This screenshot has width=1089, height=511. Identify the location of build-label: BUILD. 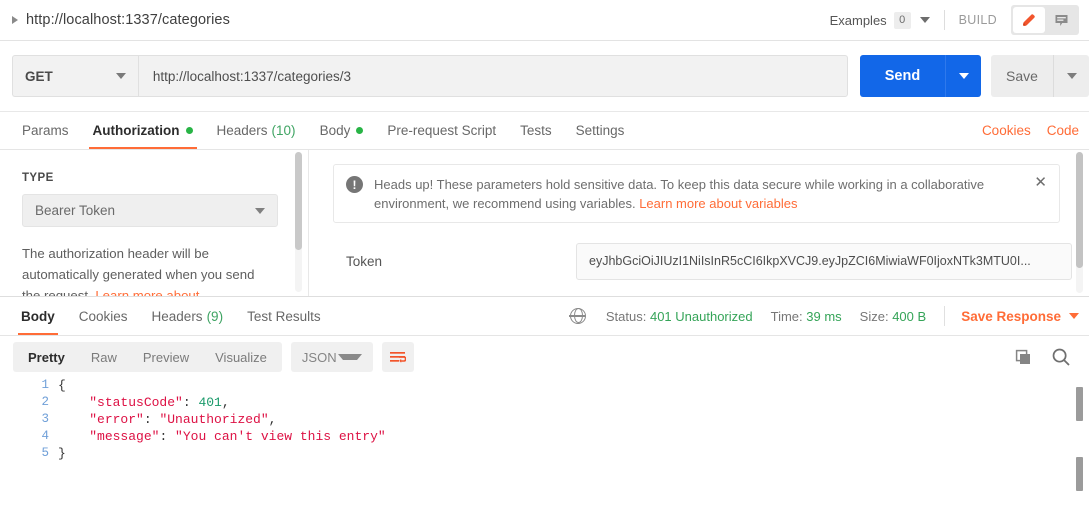
(978, 20).